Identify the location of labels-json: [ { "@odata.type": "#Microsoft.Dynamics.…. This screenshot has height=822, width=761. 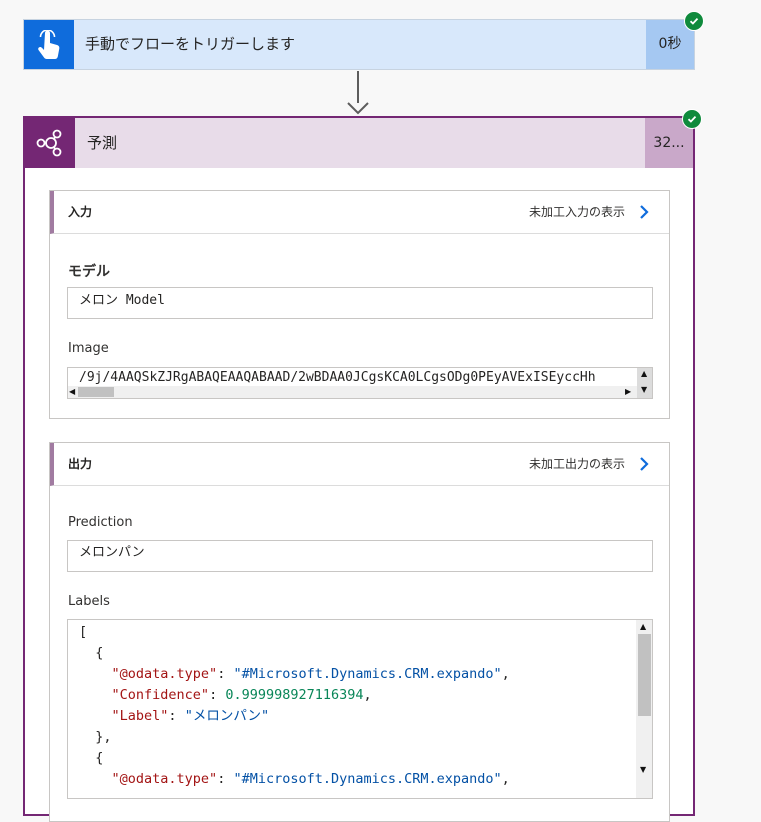
(294, 705).